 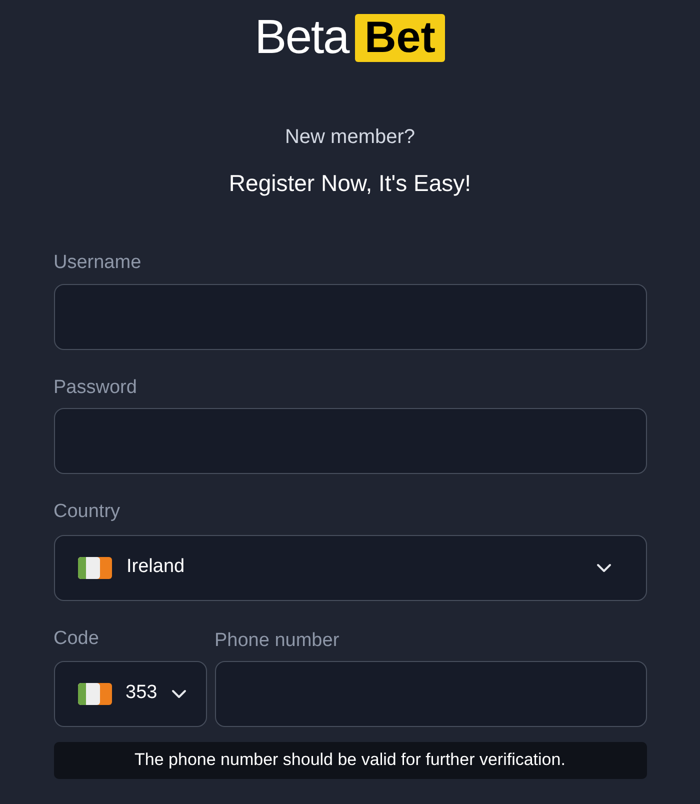 I want to click on logo-text: Beta, so click(x=301, y=38).